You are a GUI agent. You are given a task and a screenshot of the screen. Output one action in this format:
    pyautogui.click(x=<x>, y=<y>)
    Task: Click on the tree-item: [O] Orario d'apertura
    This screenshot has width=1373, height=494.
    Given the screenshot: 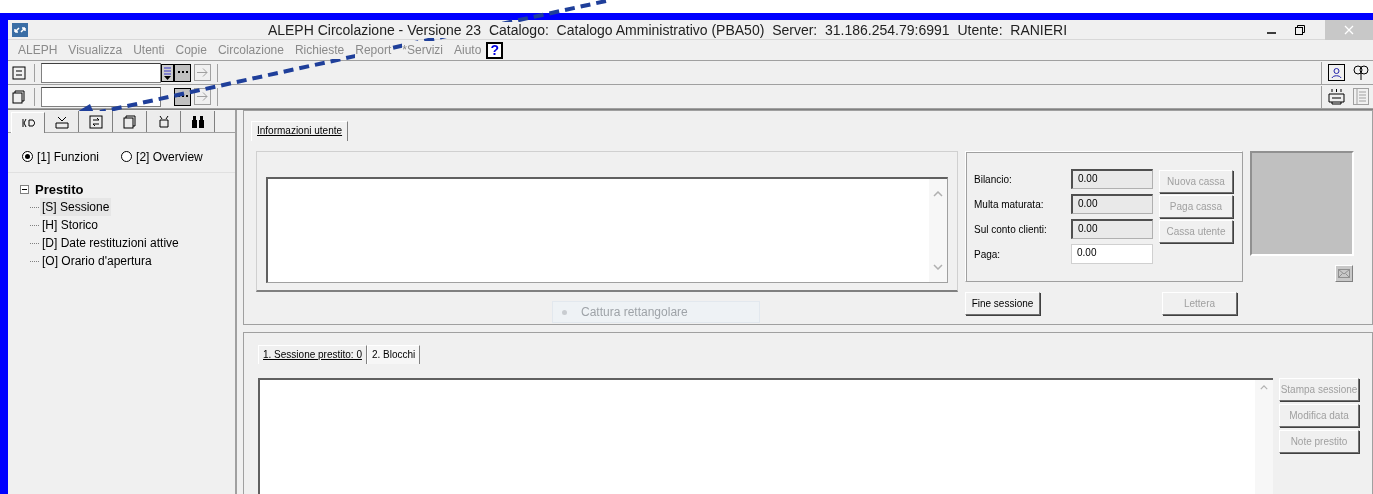 What is the action you would take?
    pyautogui.click(x=97, y=261)
    